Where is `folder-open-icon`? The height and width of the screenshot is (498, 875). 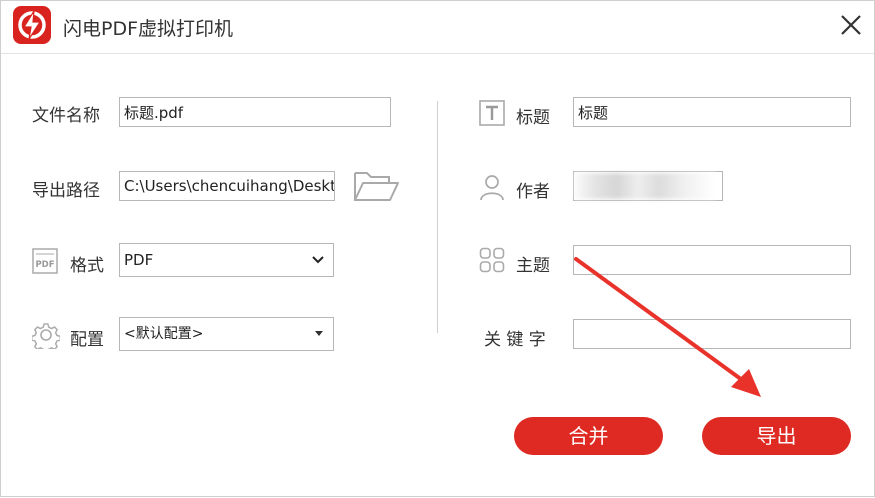
folder-open-icon is located at coordinates (376, 188).